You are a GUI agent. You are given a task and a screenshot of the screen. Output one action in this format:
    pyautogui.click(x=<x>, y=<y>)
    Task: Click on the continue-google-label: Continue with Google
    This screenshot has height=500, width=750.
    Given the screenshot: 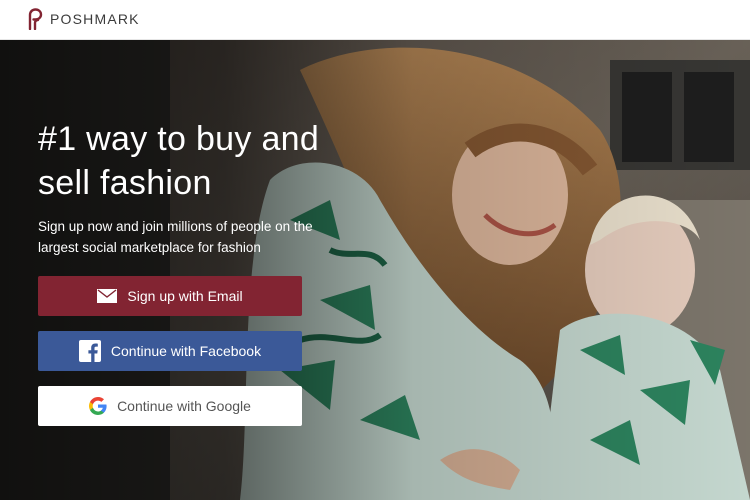 What is the action you would take?
    pyautogui.click(x=184, y=406)
    